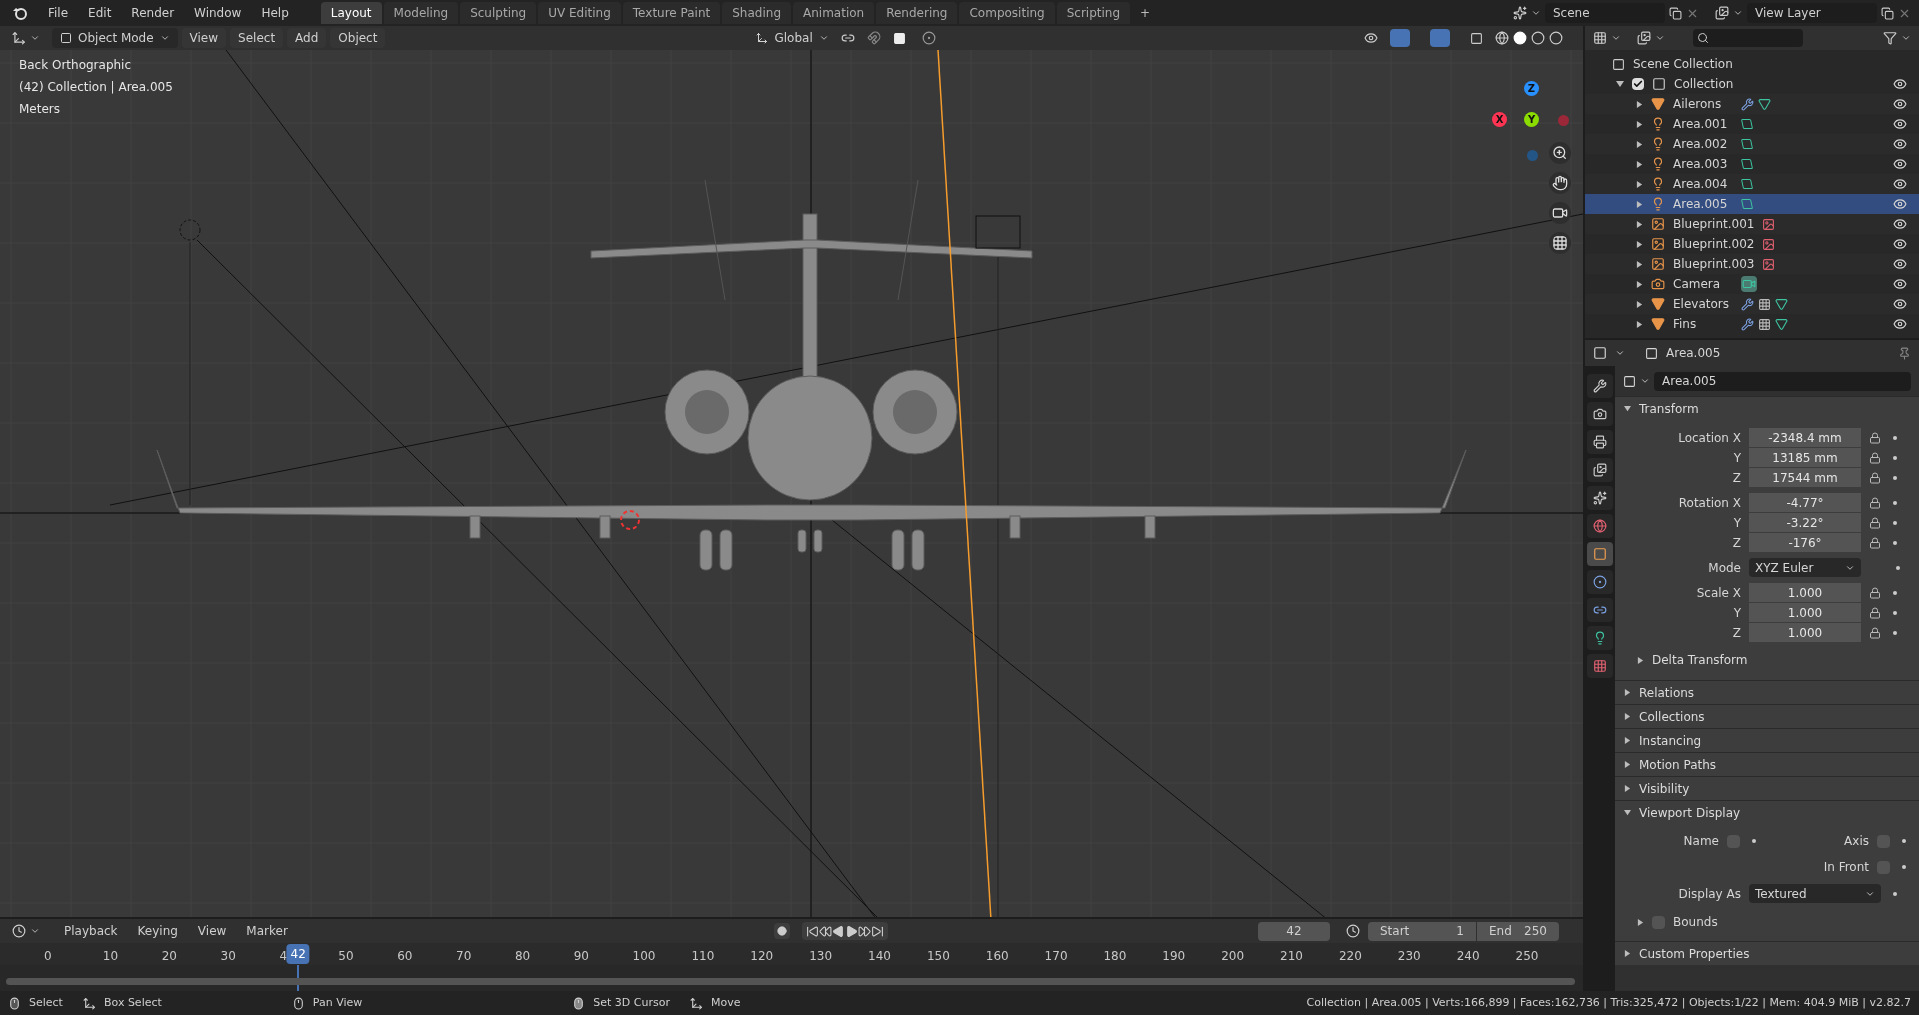 Image resolution: width=1919 pixels, height=1015 pixels. I want to click on number-field: -176°, so click(1805, 542).